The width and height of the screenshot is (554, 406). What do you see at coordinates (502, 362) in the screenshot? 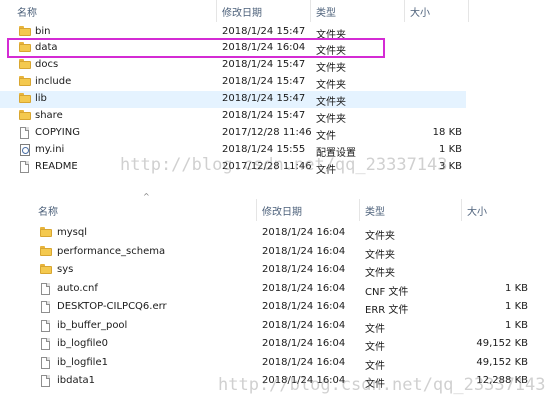
I see `file-size: 49,152 KB` at bounding box center [502, 362].